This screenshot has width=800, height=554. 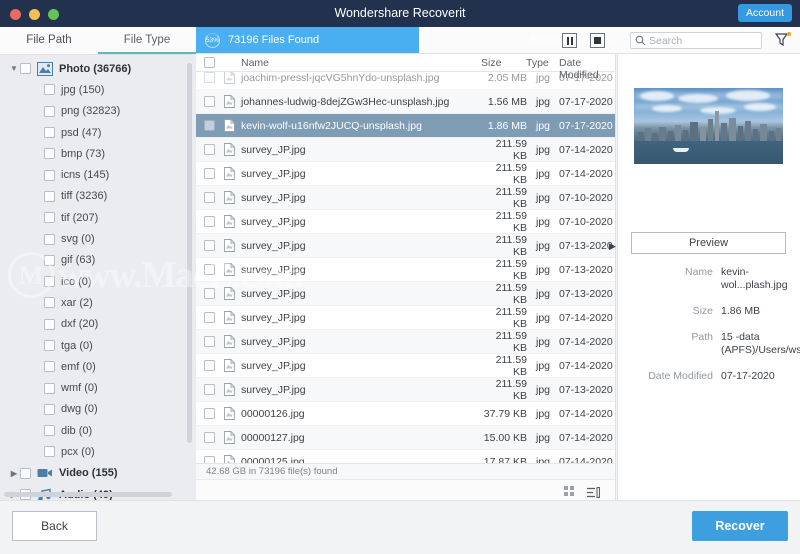 I want to click on stop-scan-button, so click(x=597, y=40).